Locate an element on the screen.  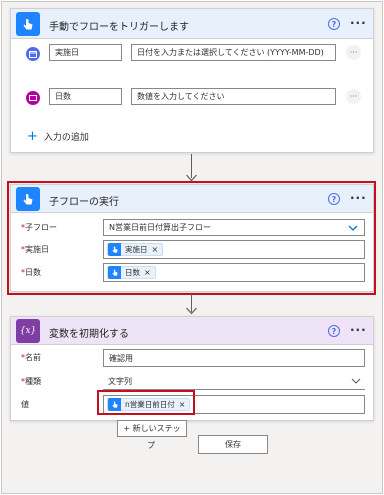
date-param-more-button: ··· is located at coordinates (353, 52).